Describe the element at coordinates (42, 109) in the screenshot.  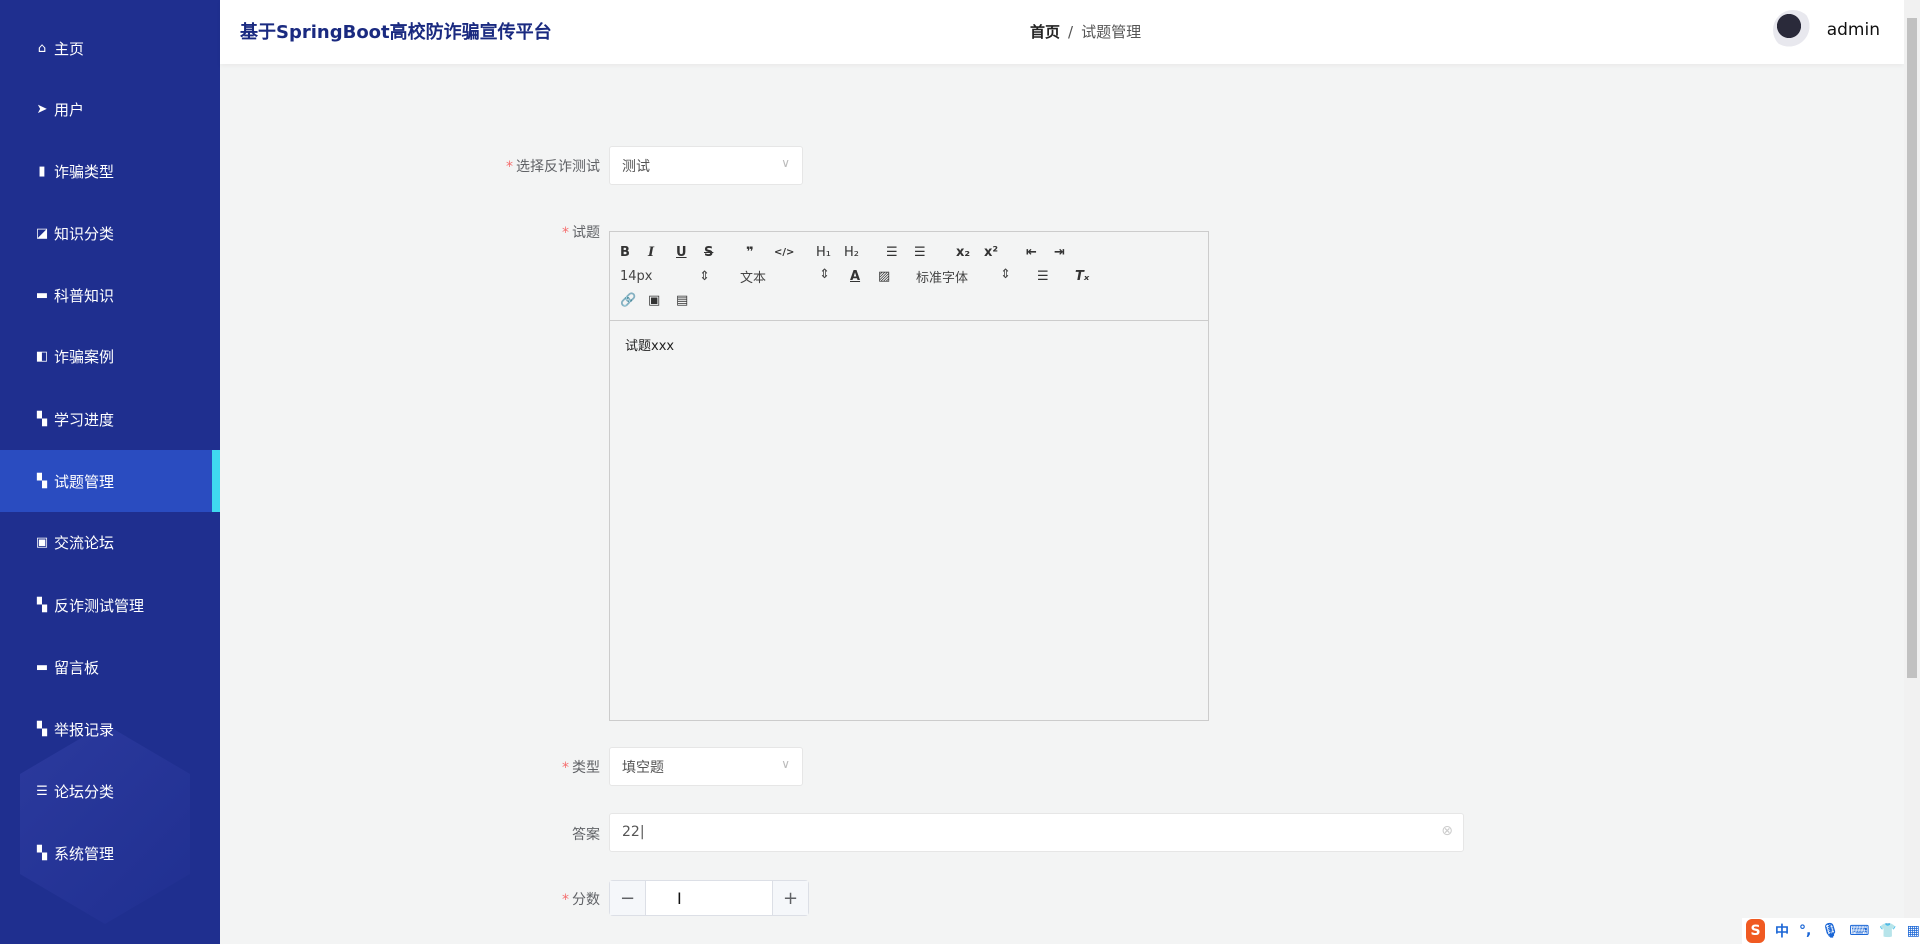
I see `paper-plane-icon: ➤` at that location.